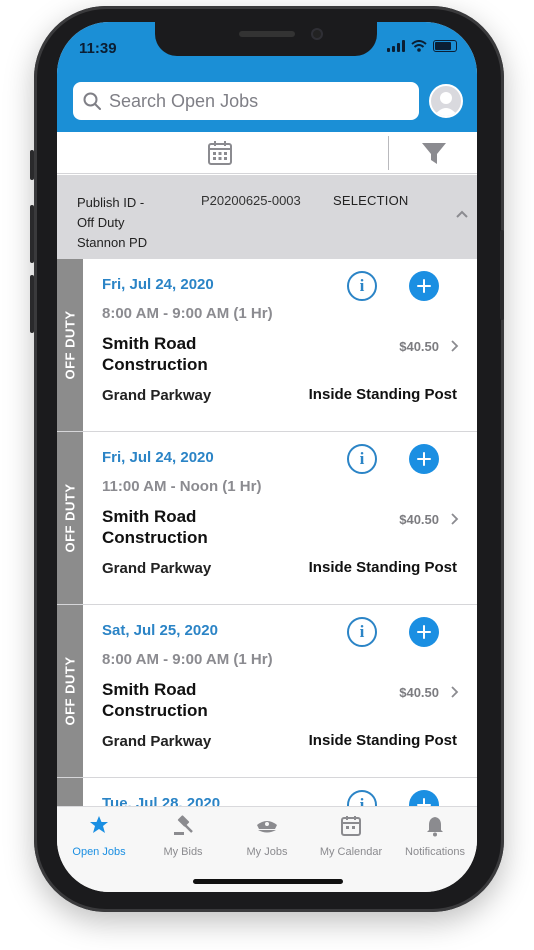  What do you see at coordinates (99, 824) in the screenshot?
I see `star-badge-icon` at bounding box center [99, 824].